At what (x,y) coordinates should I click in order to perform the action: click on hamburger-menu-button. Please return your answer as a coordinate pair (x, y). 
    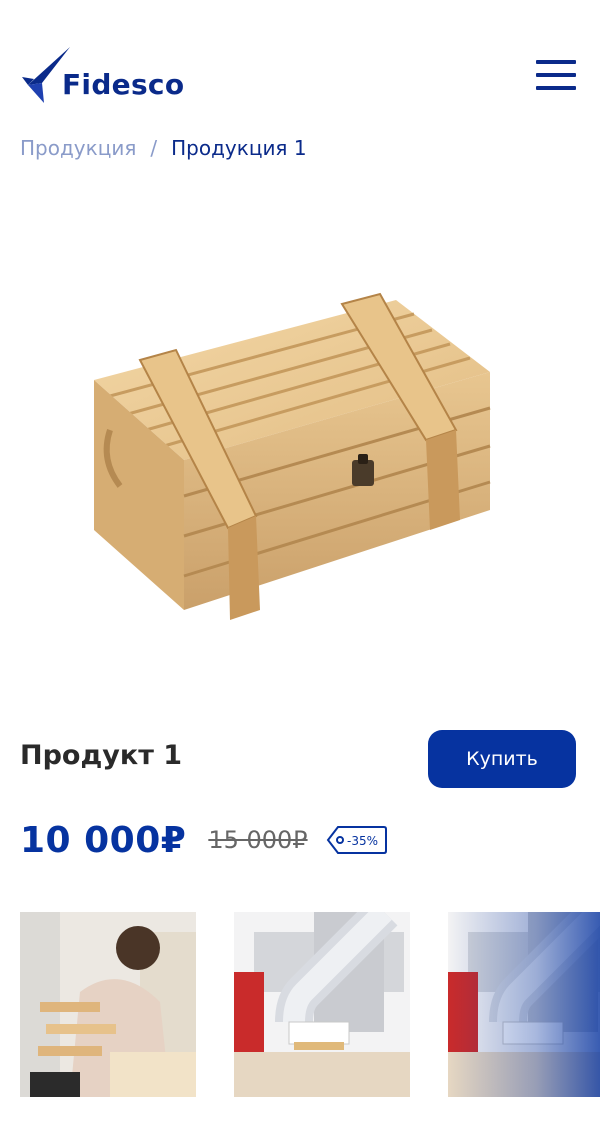
    Looking at the image, I should click on (556, 75).